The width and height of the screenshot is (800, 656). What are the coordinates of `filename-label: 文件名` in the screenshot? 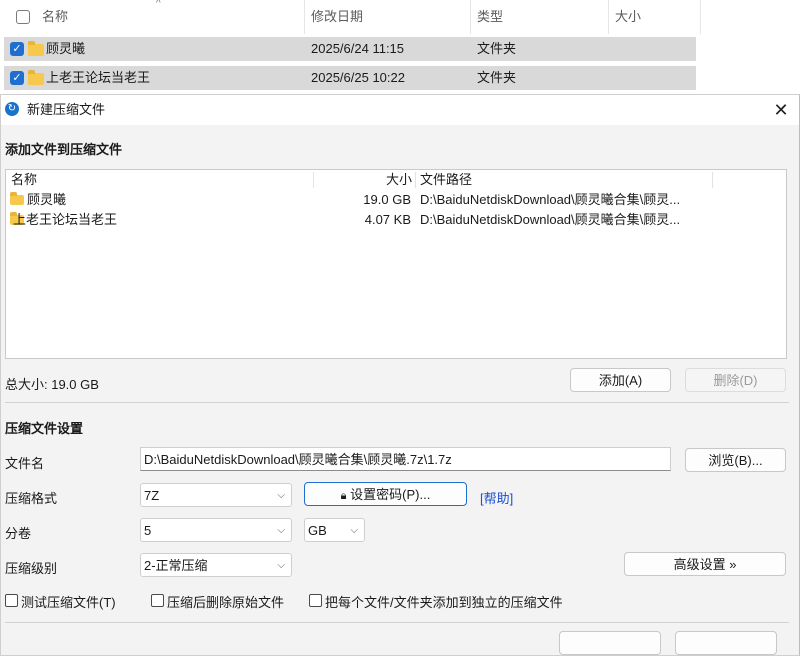 It's located at (25, 463).